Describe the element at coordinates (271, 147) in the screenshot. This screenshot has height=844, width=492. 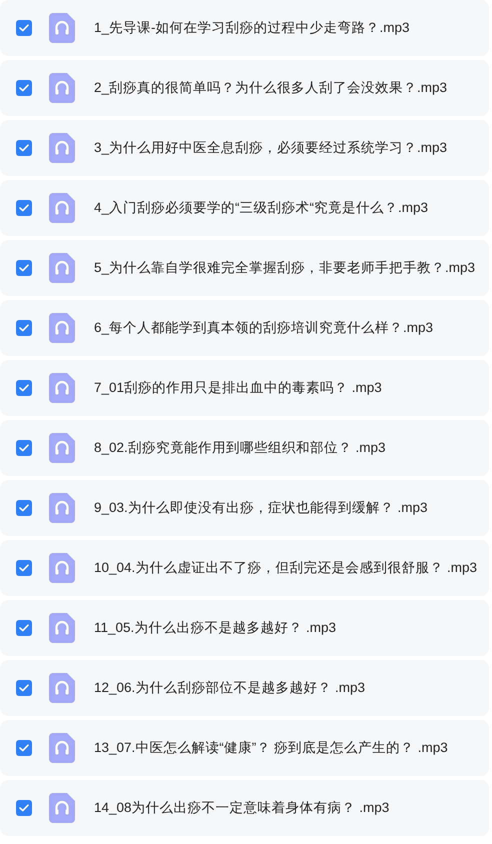
I see `file-name: 3_为什么用好中医全息刮痧，必须要经过系统学习？.mp3` at that location.